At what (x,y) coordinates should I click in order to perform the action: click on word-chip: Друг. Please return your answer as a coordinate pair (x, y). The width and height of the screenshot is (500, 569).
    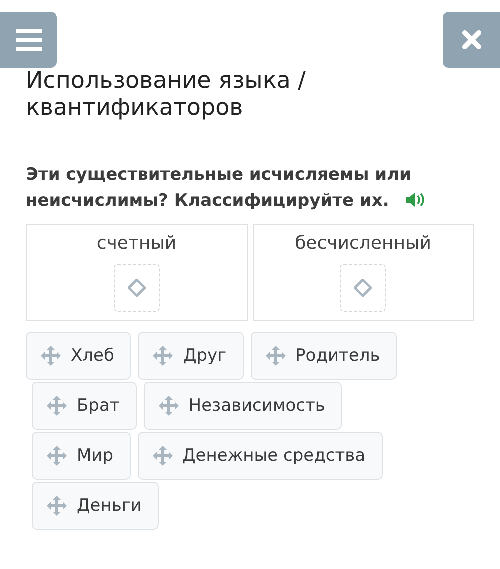
    Looking at the image, I should click on (191, 356).